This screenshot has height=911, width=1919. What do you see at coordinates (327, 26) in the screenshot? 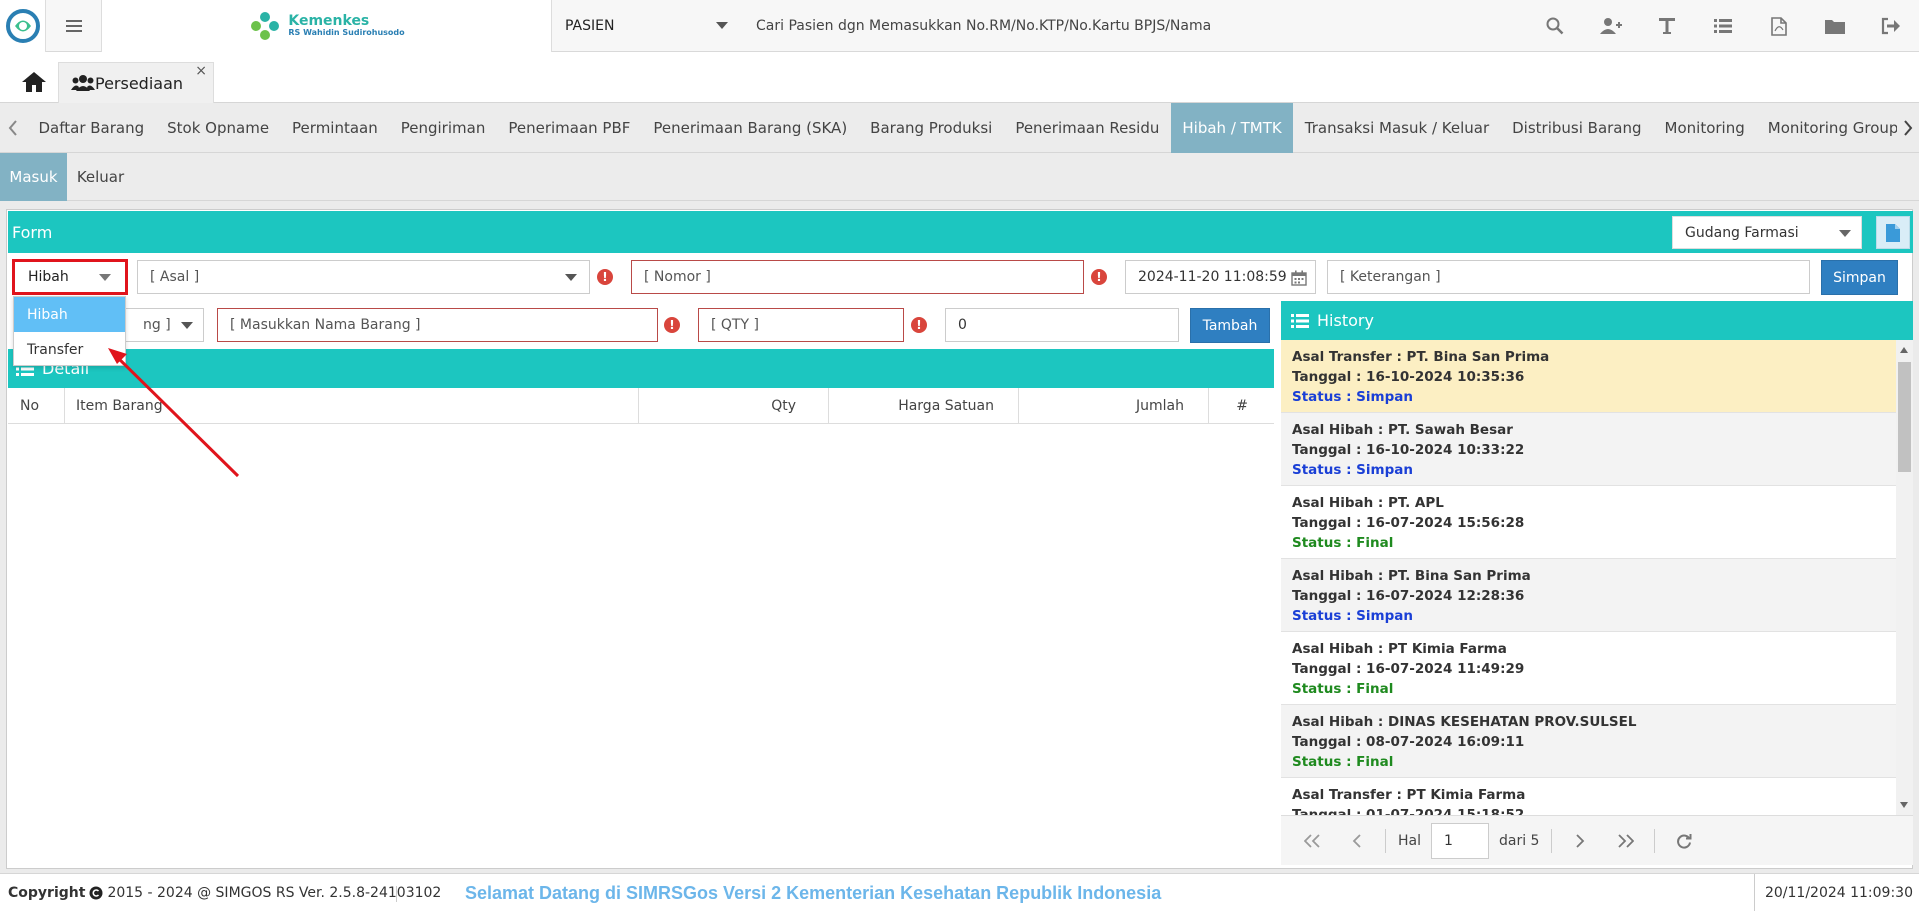
I see `brand-logo: Kemenkes RS Wahidin Sudirohusodo` at bounding box center [327, 26].